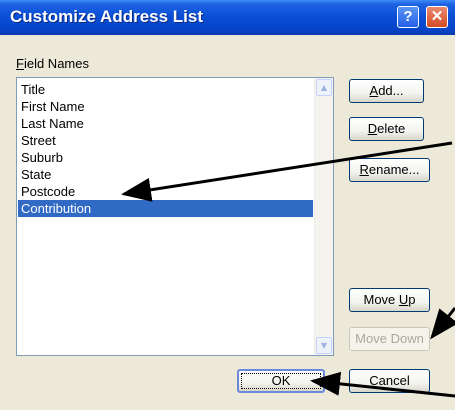 The width and height of the screenshot is (455, 410). I want to click on ok-button-label: OK, so click(281, 380).